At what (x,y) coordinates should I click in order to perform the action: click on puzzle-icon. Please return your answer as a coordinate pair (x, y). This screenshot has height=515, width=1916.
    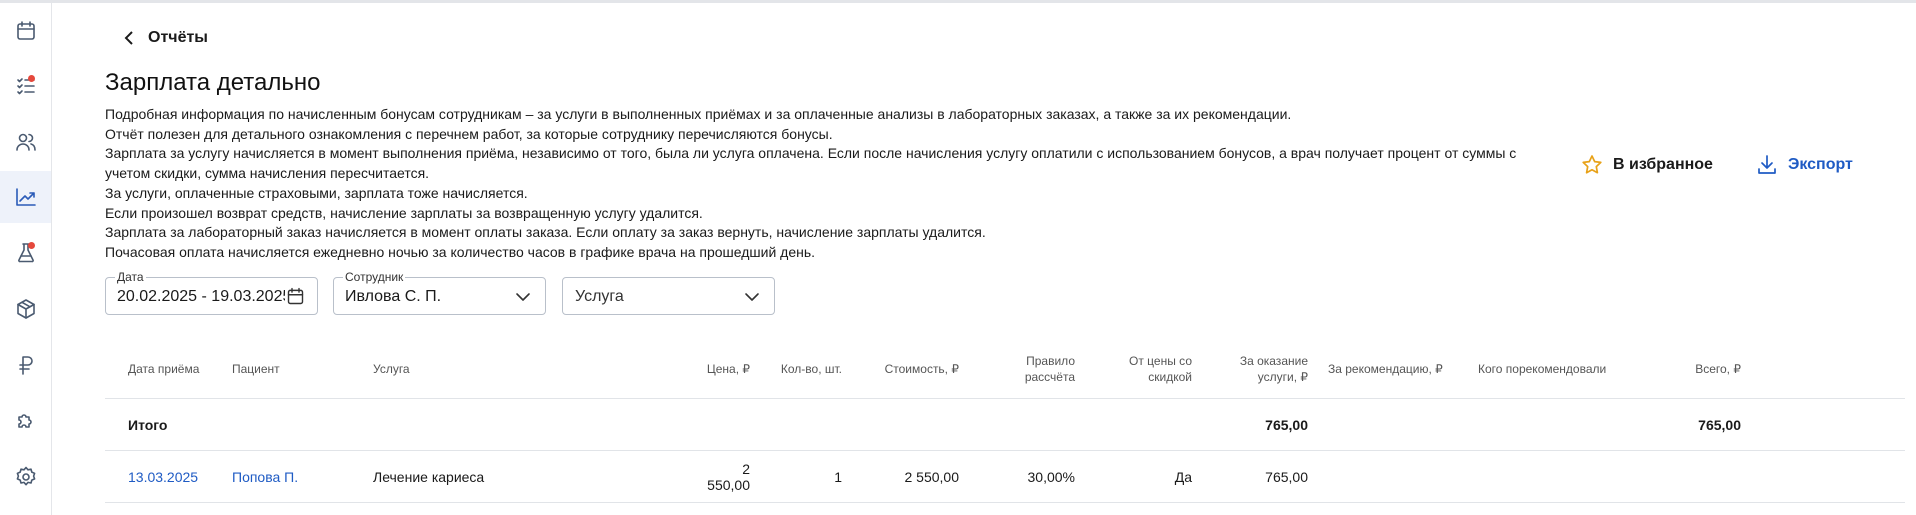
    Looking at the image, I should click on (24, 421).